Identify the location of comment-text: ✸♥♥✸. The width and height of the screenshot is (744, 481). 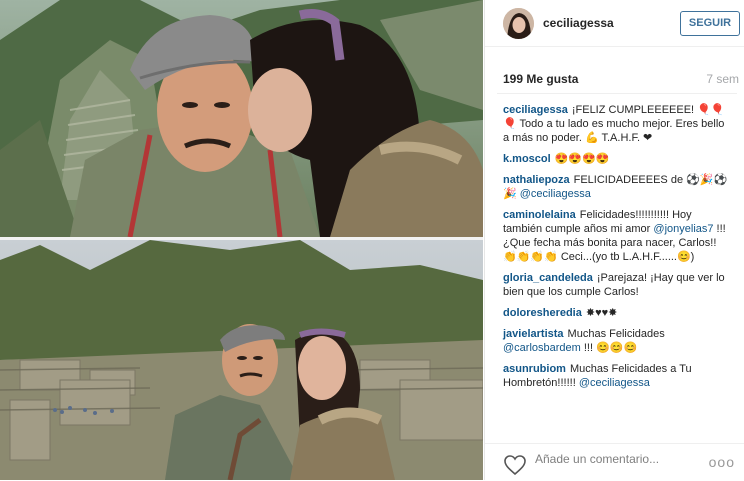
(601, 313).